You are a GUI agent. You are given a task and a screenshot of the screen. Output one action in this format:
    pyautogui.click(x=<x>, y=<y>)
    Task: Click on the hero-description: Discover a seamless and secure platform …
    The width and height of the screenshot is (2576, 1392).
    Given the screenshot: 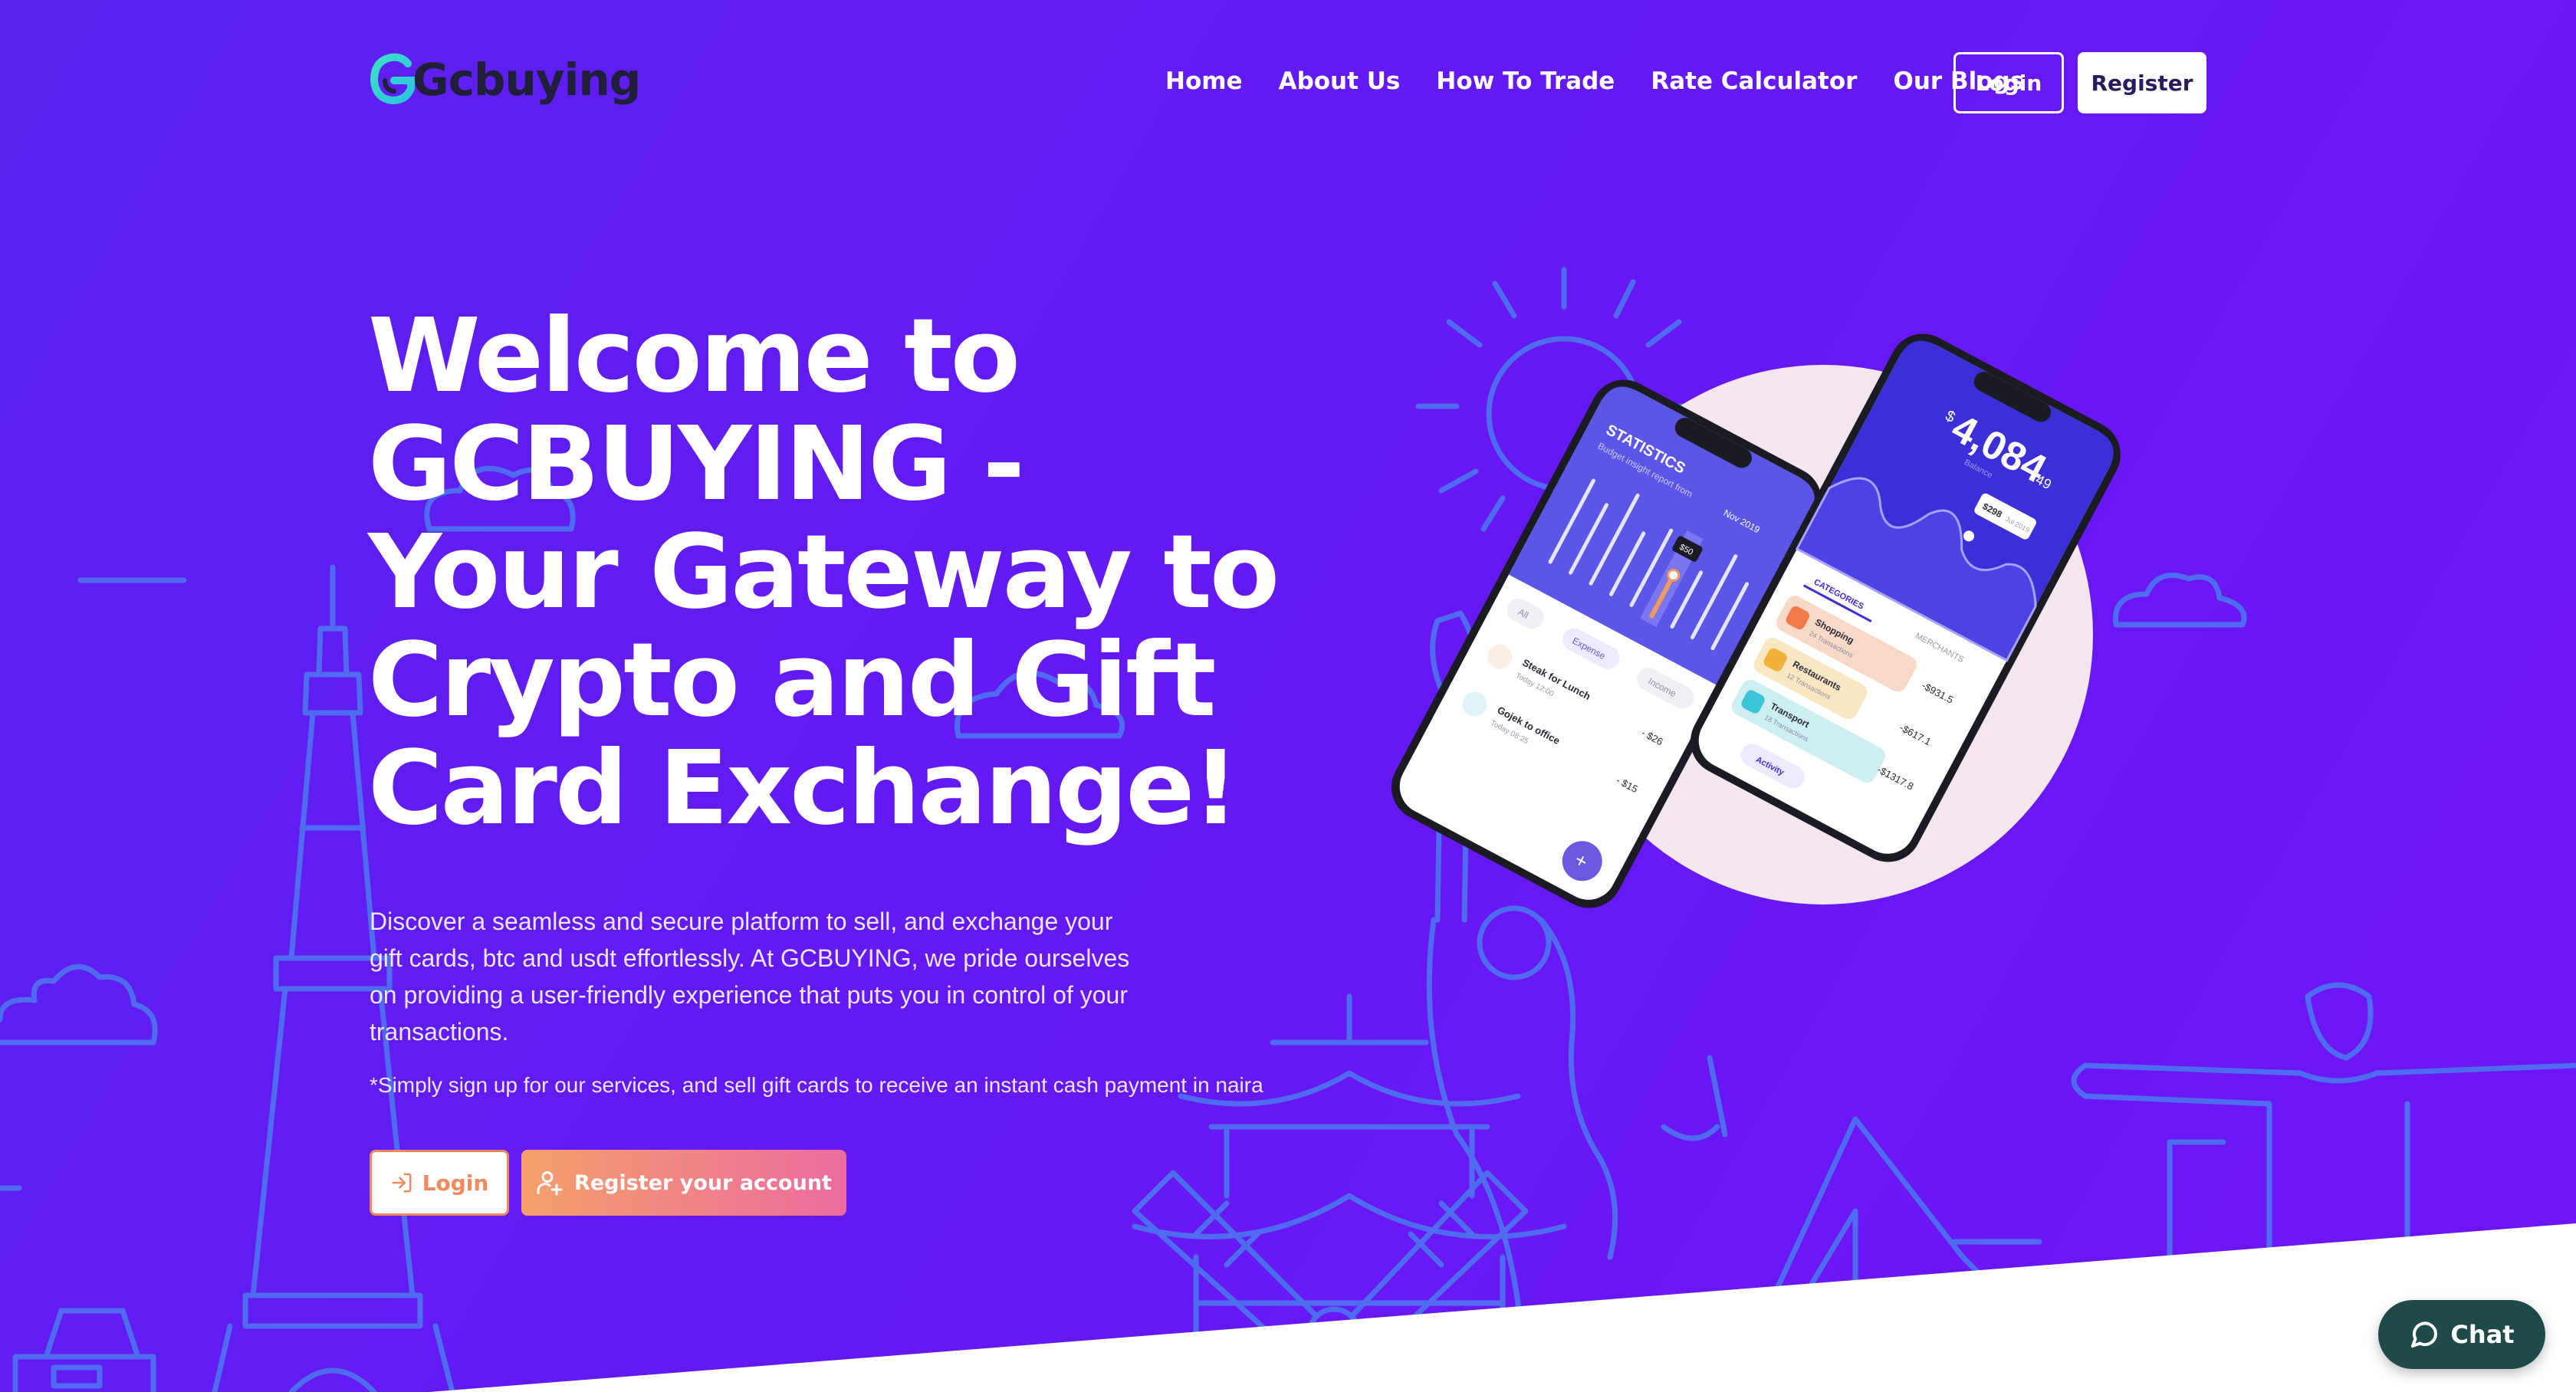 What is the action you would take?
    pyautogui.click(x=750, y=977)
    